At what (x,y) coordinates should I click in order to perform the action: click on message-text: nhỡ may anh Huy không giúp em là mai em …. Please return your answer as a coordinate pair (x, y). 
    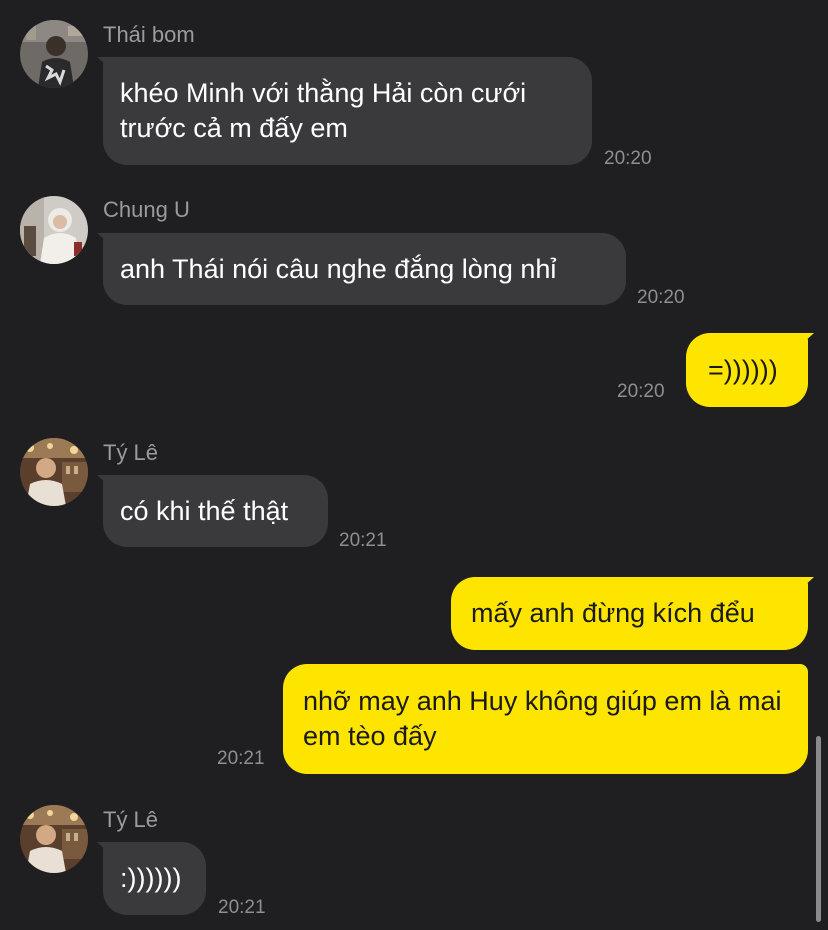
    Looking at the image, I should click on (542, 718).